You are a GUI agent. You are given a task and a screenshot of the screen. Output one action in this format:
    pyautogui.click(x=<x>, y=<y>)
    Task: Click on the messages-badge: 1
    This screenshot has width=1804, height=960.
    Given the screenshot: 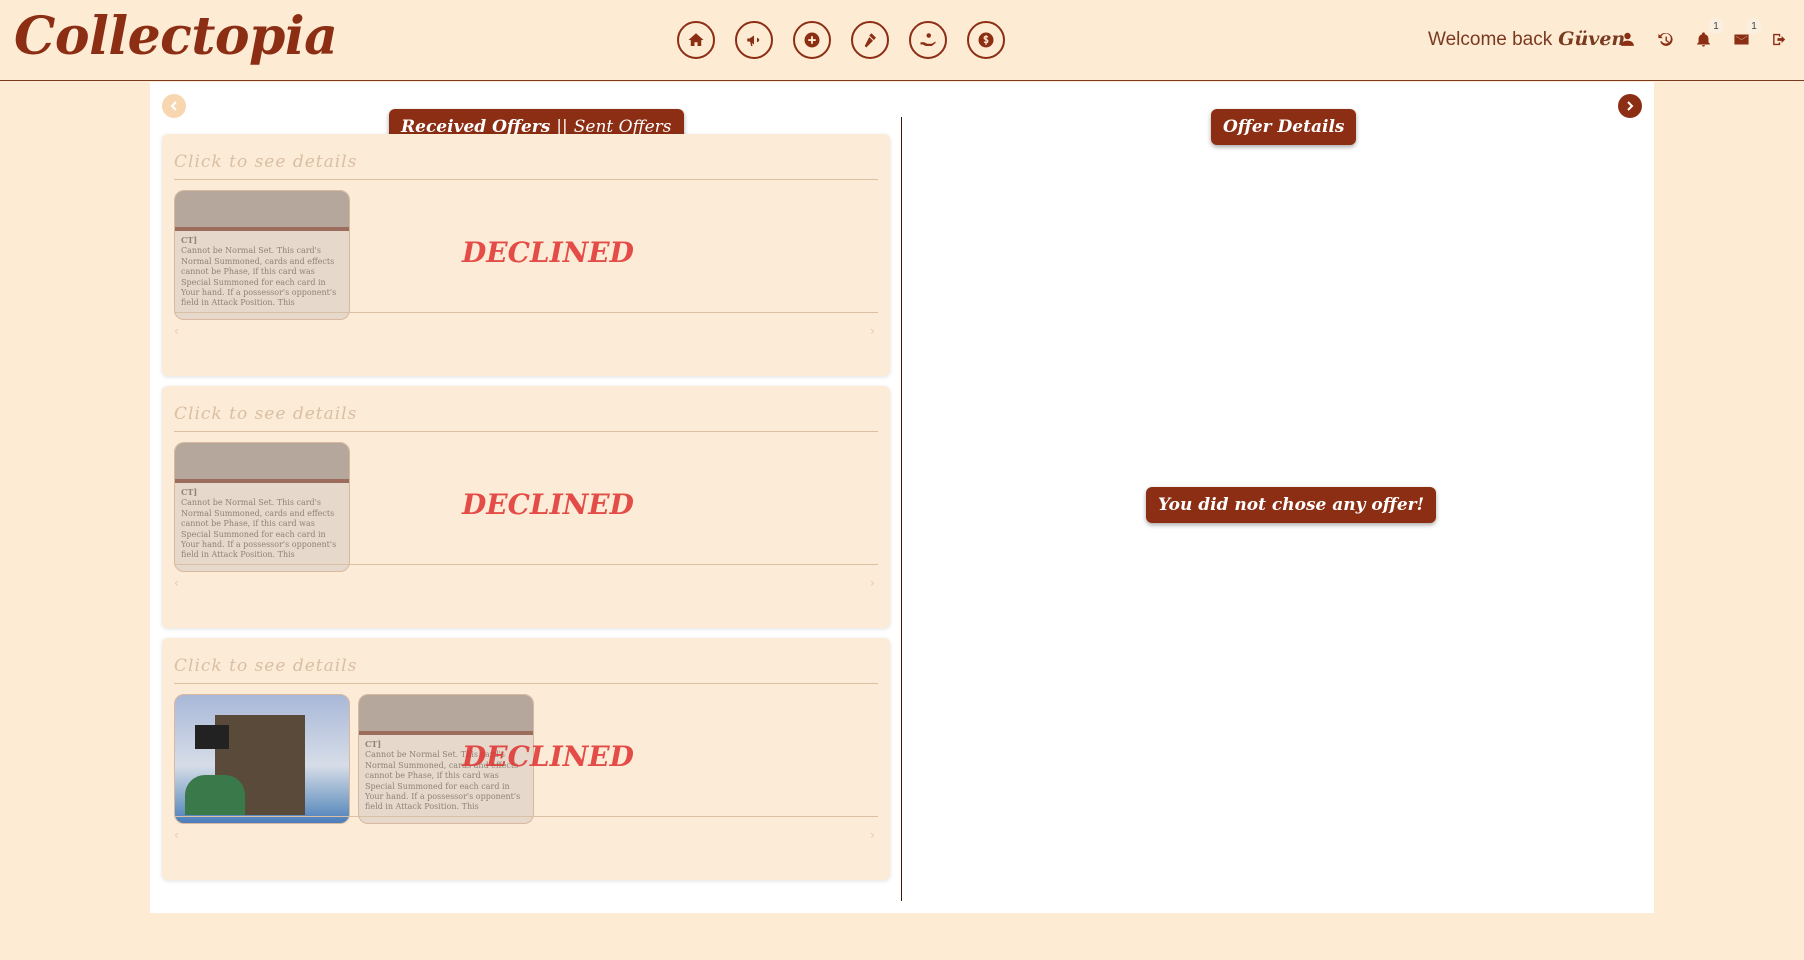 What is the action you would take?
    pyautogui.click(x=1754, y=26)
    